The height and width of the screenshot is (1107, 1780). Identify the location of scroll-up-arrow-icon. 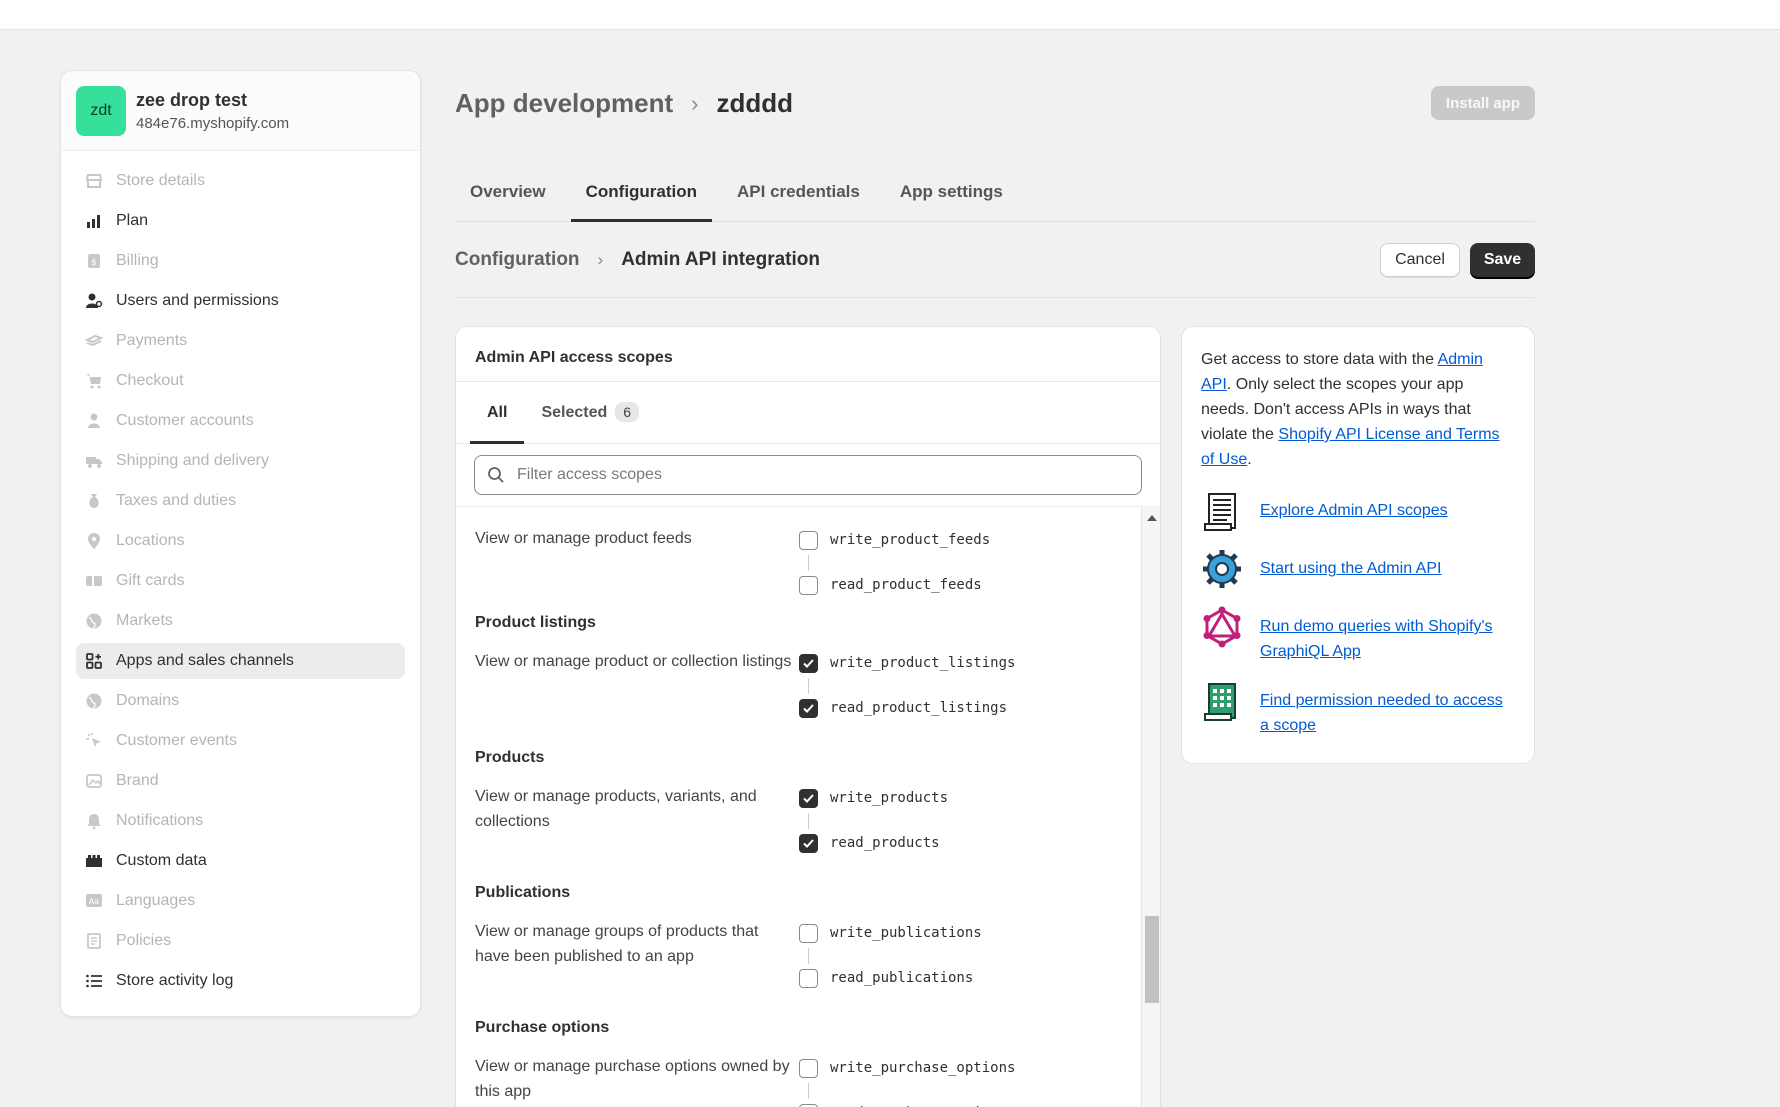
(1151, 518).